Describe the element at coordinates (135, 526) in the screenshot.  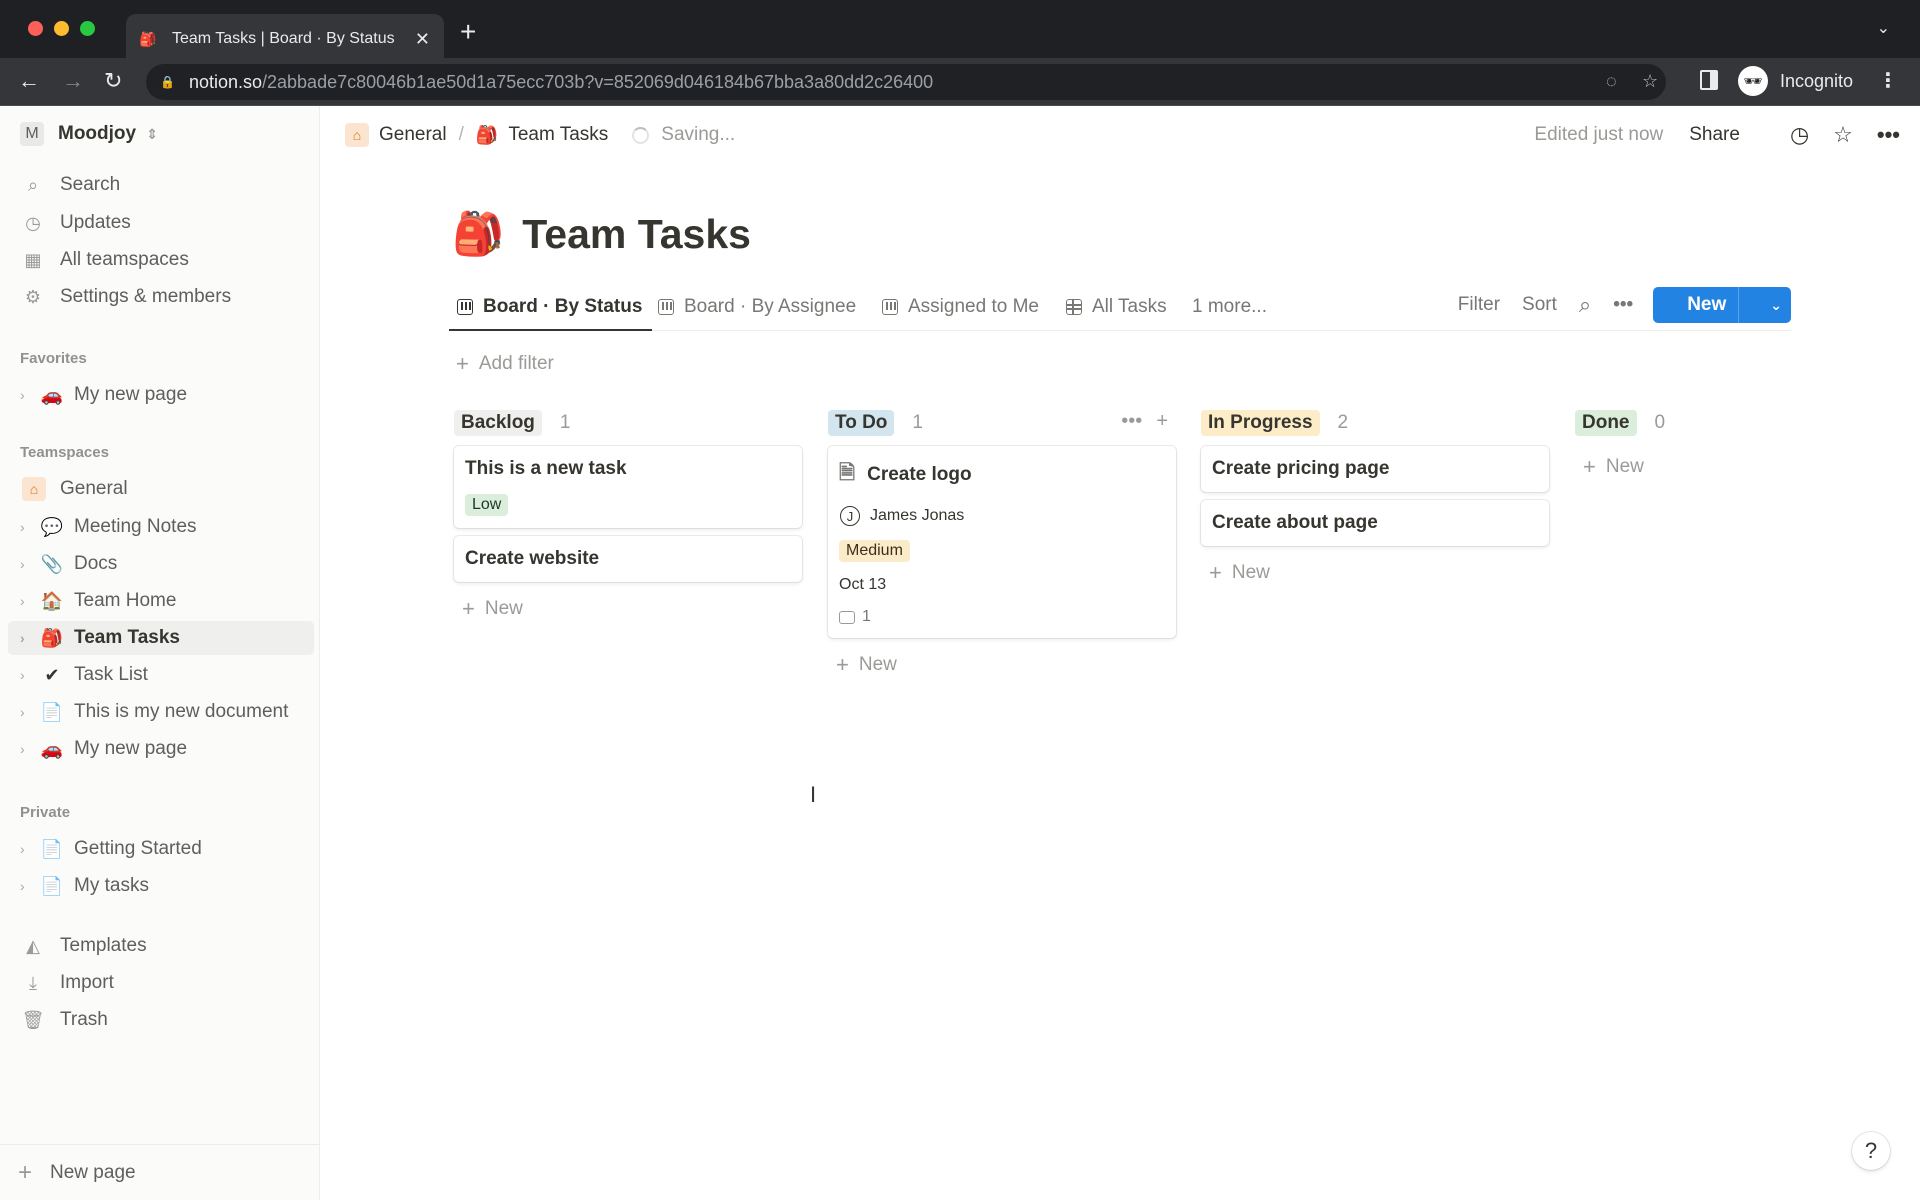
I see `sidebar-item-label: Meeting Notes` at that location.